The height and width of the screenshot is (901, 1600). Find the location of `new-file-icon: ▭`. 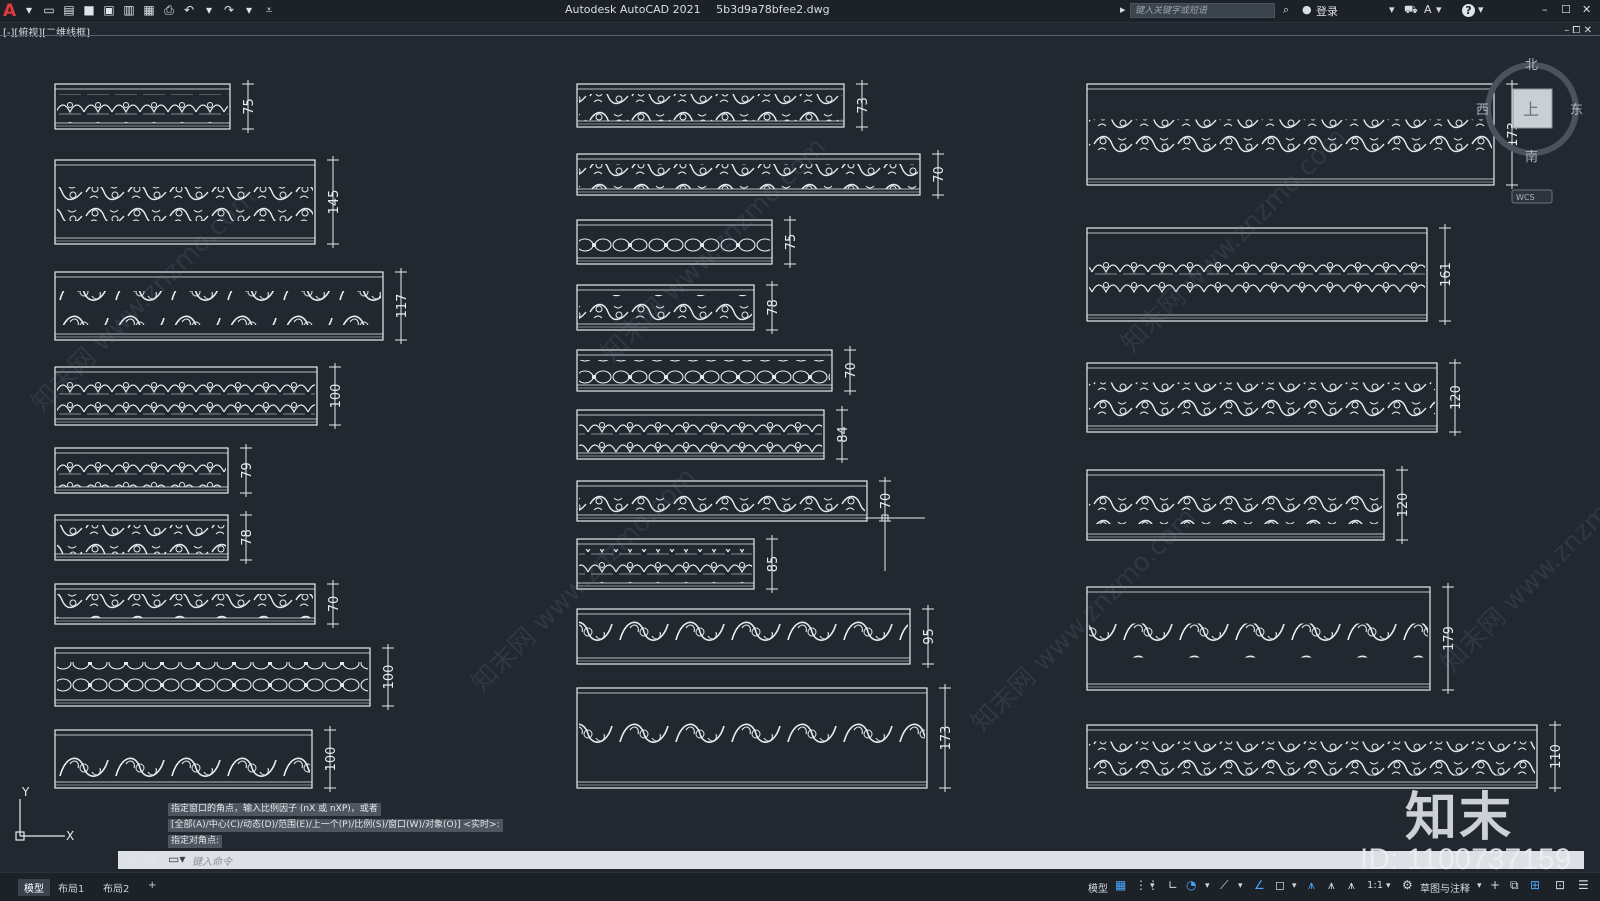

new-file-icon: ▭ is located at coordinates (49, 10).